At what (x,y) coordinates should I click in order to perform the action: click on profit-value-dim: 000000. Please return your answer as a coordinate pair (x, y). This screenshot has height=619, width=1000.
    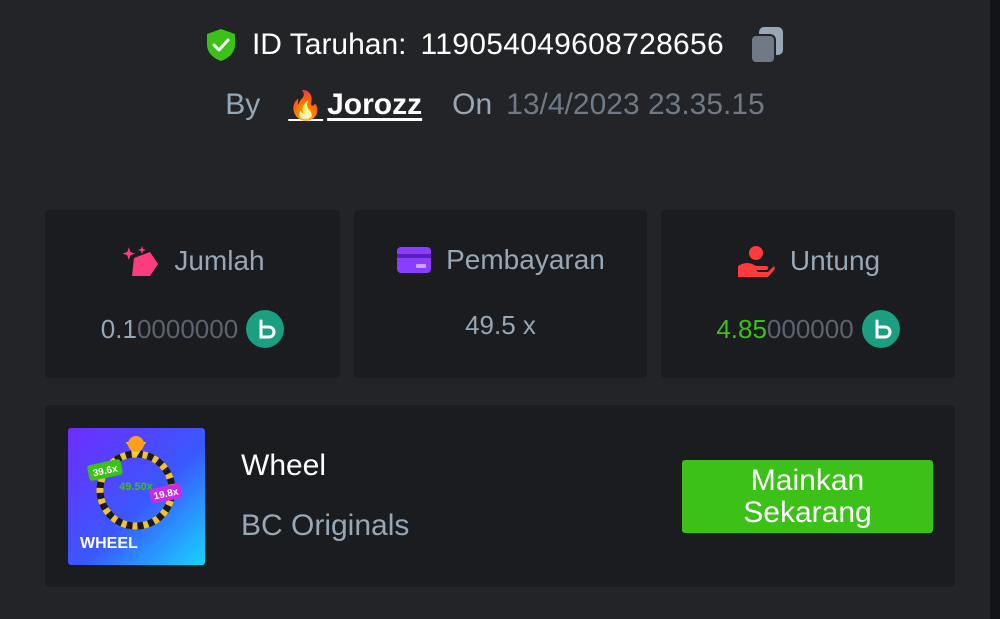
    Looking at the image, I should click on (810, 328).